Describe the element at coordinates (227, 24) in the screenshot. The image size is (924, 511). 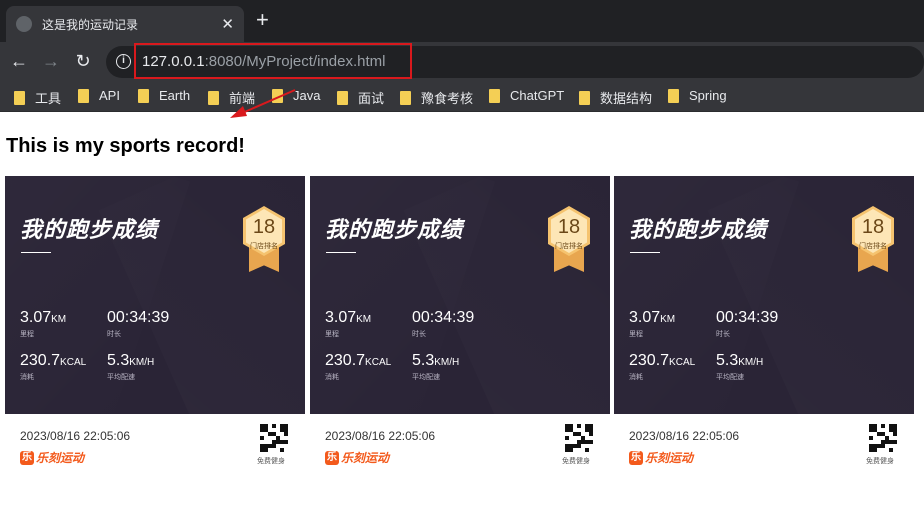
I see `close-icon: ✕` at that location.